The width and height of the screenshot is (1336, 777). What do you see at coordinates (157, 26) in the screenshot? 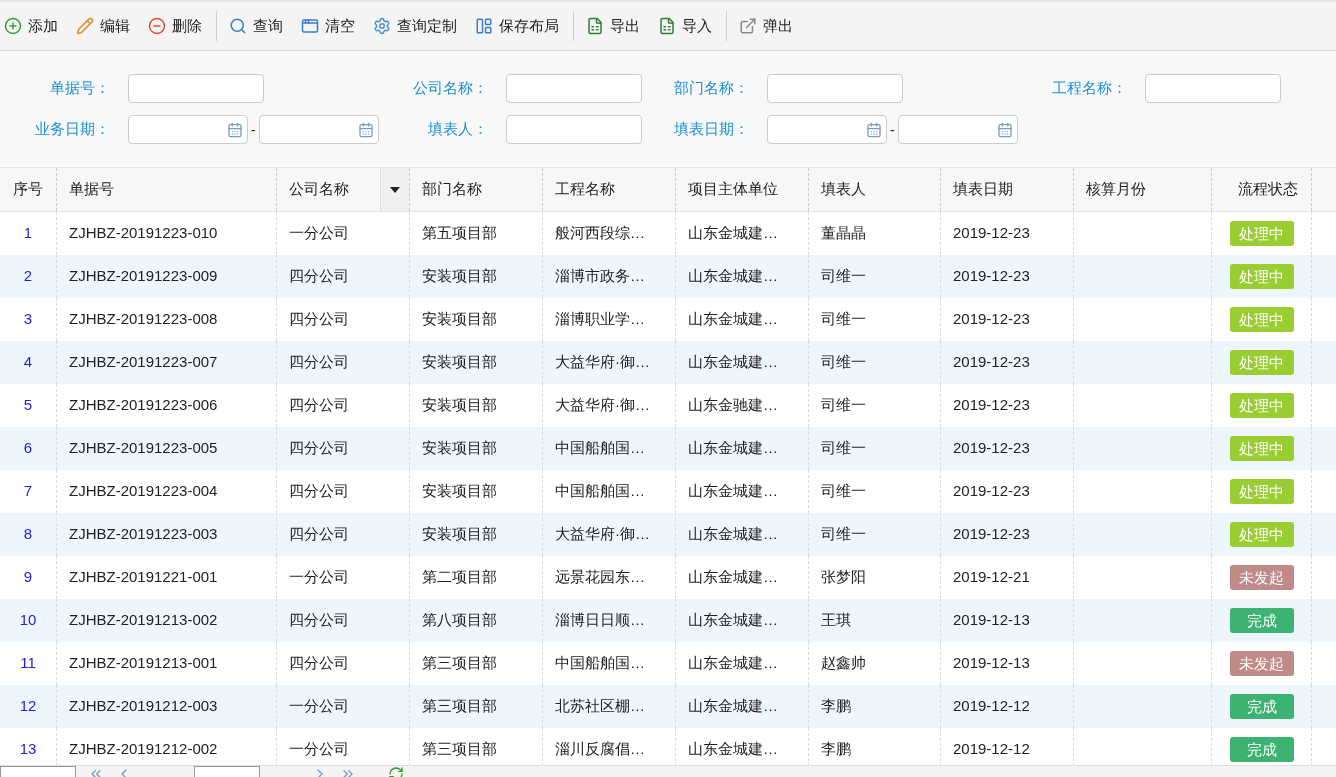
I see `minus-circle-icon` at bounding box center [157, 26].